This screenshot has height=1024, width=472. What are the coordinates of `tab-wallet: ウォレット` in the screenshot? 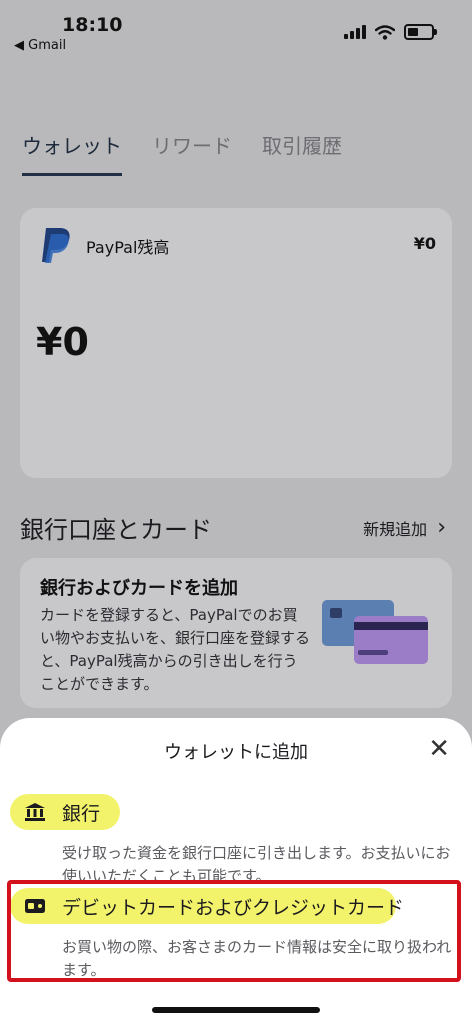 It's located at (72, 153).